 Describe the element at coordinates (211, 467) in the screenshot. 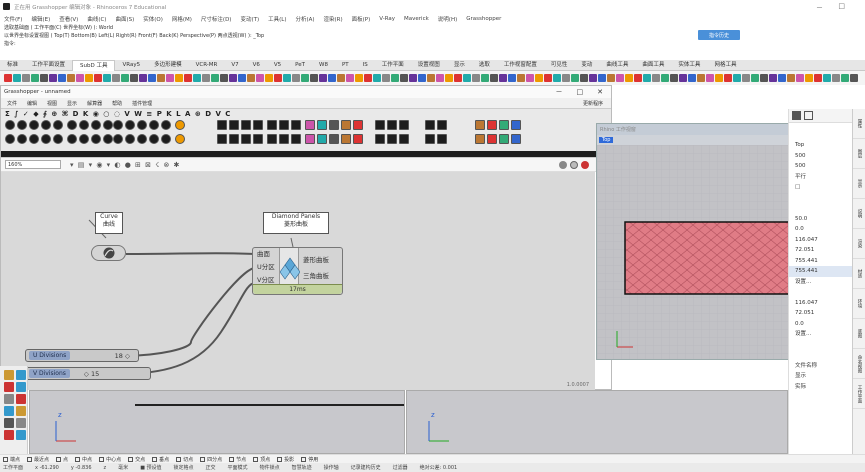

I see `status-item: 正交` at that location.